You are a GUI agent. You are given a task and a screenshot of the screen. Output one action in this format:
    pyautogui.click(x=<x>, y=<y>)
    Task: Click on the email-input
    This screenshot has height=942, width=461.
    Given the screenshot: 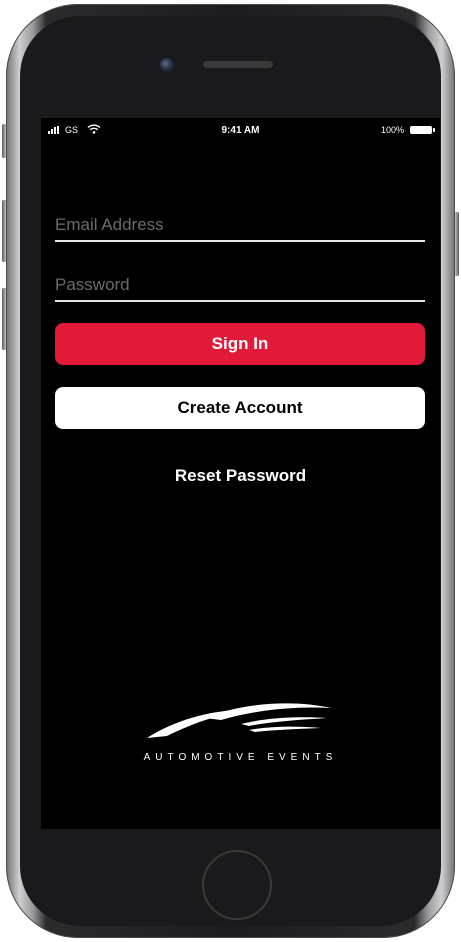 What is the action you would take?
    pyautogui.click(x=240, y=225)
    